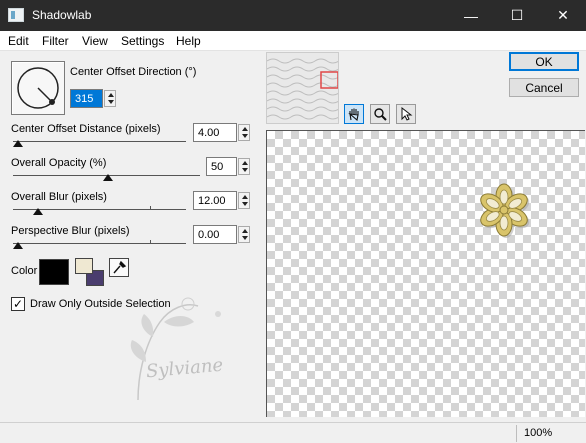 Image resolution: width=586 pixels, height=443 pixels. I want to click on navigator-thumbnail, so click(302, 88).